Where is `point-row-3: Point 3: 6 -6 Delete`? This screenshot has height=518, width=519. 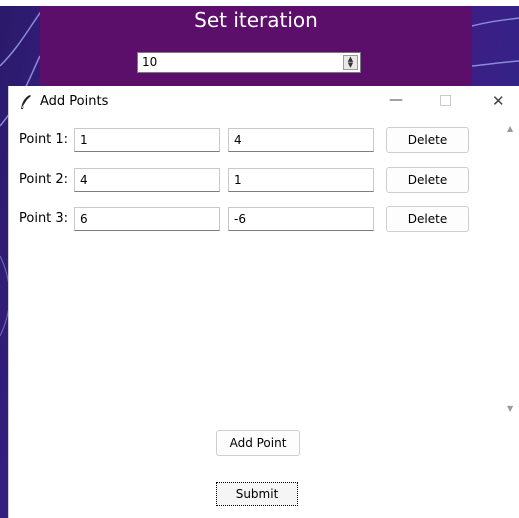
point-row-3: Point 3: 6 -6 Delete is located at coordinates (254, 219).